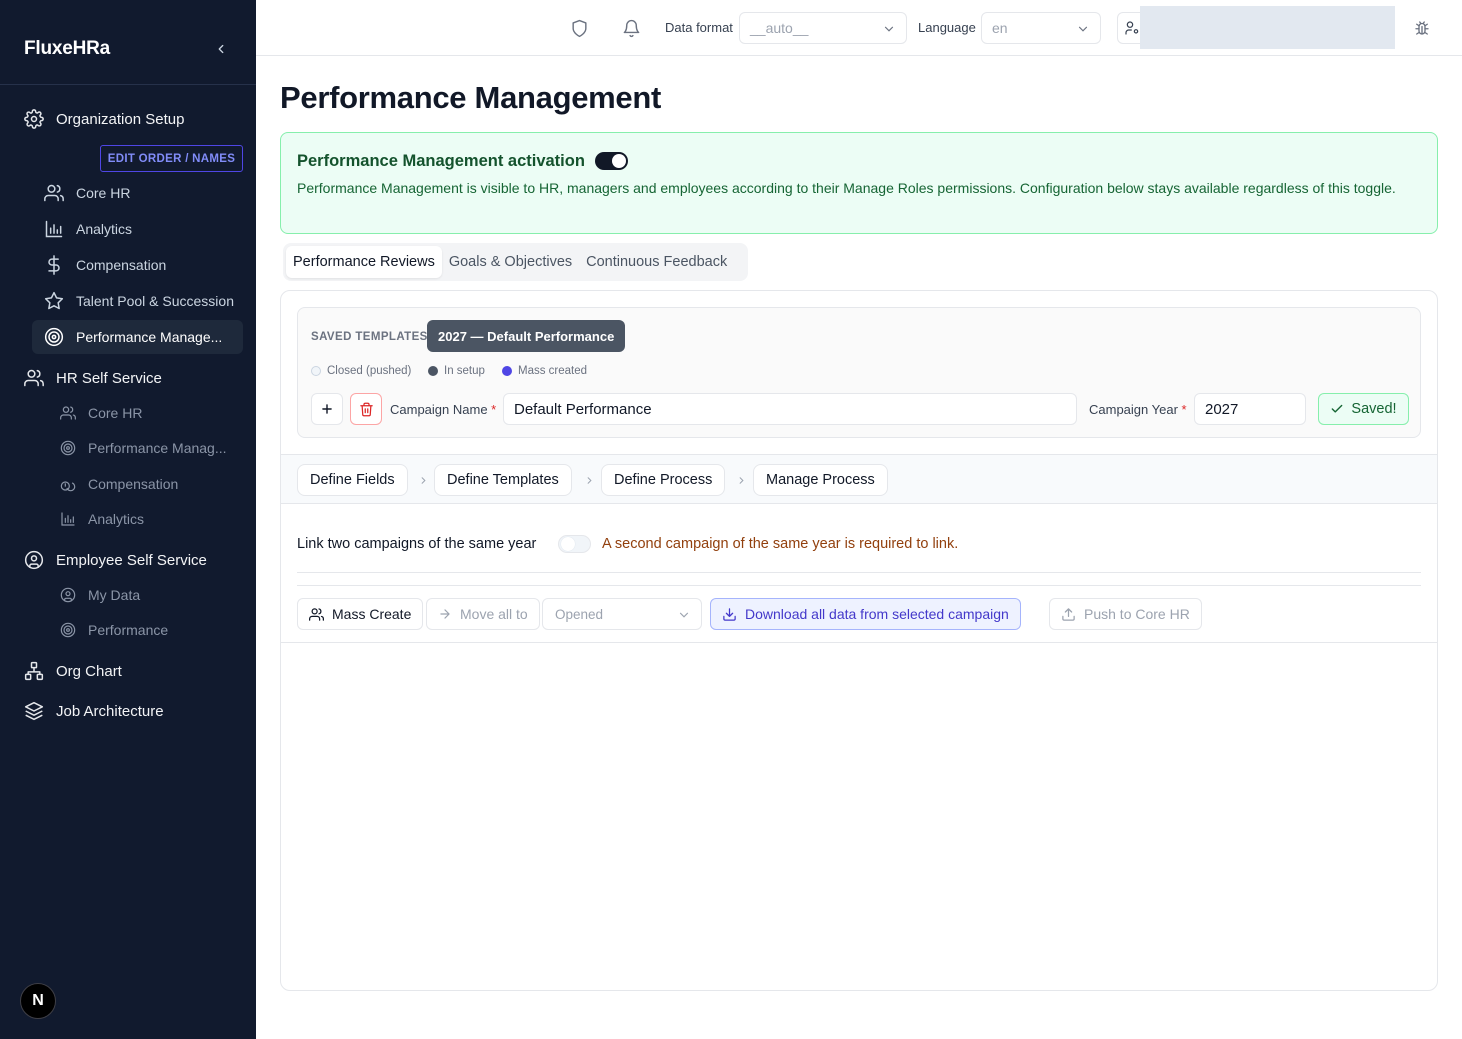 The height and width of the screenshot is (1039, 1462). What do you see at coordinates (116, 519) in the screenshot?
I see `sidebar-item-label: Analytics` at bounding box center [116, 519].